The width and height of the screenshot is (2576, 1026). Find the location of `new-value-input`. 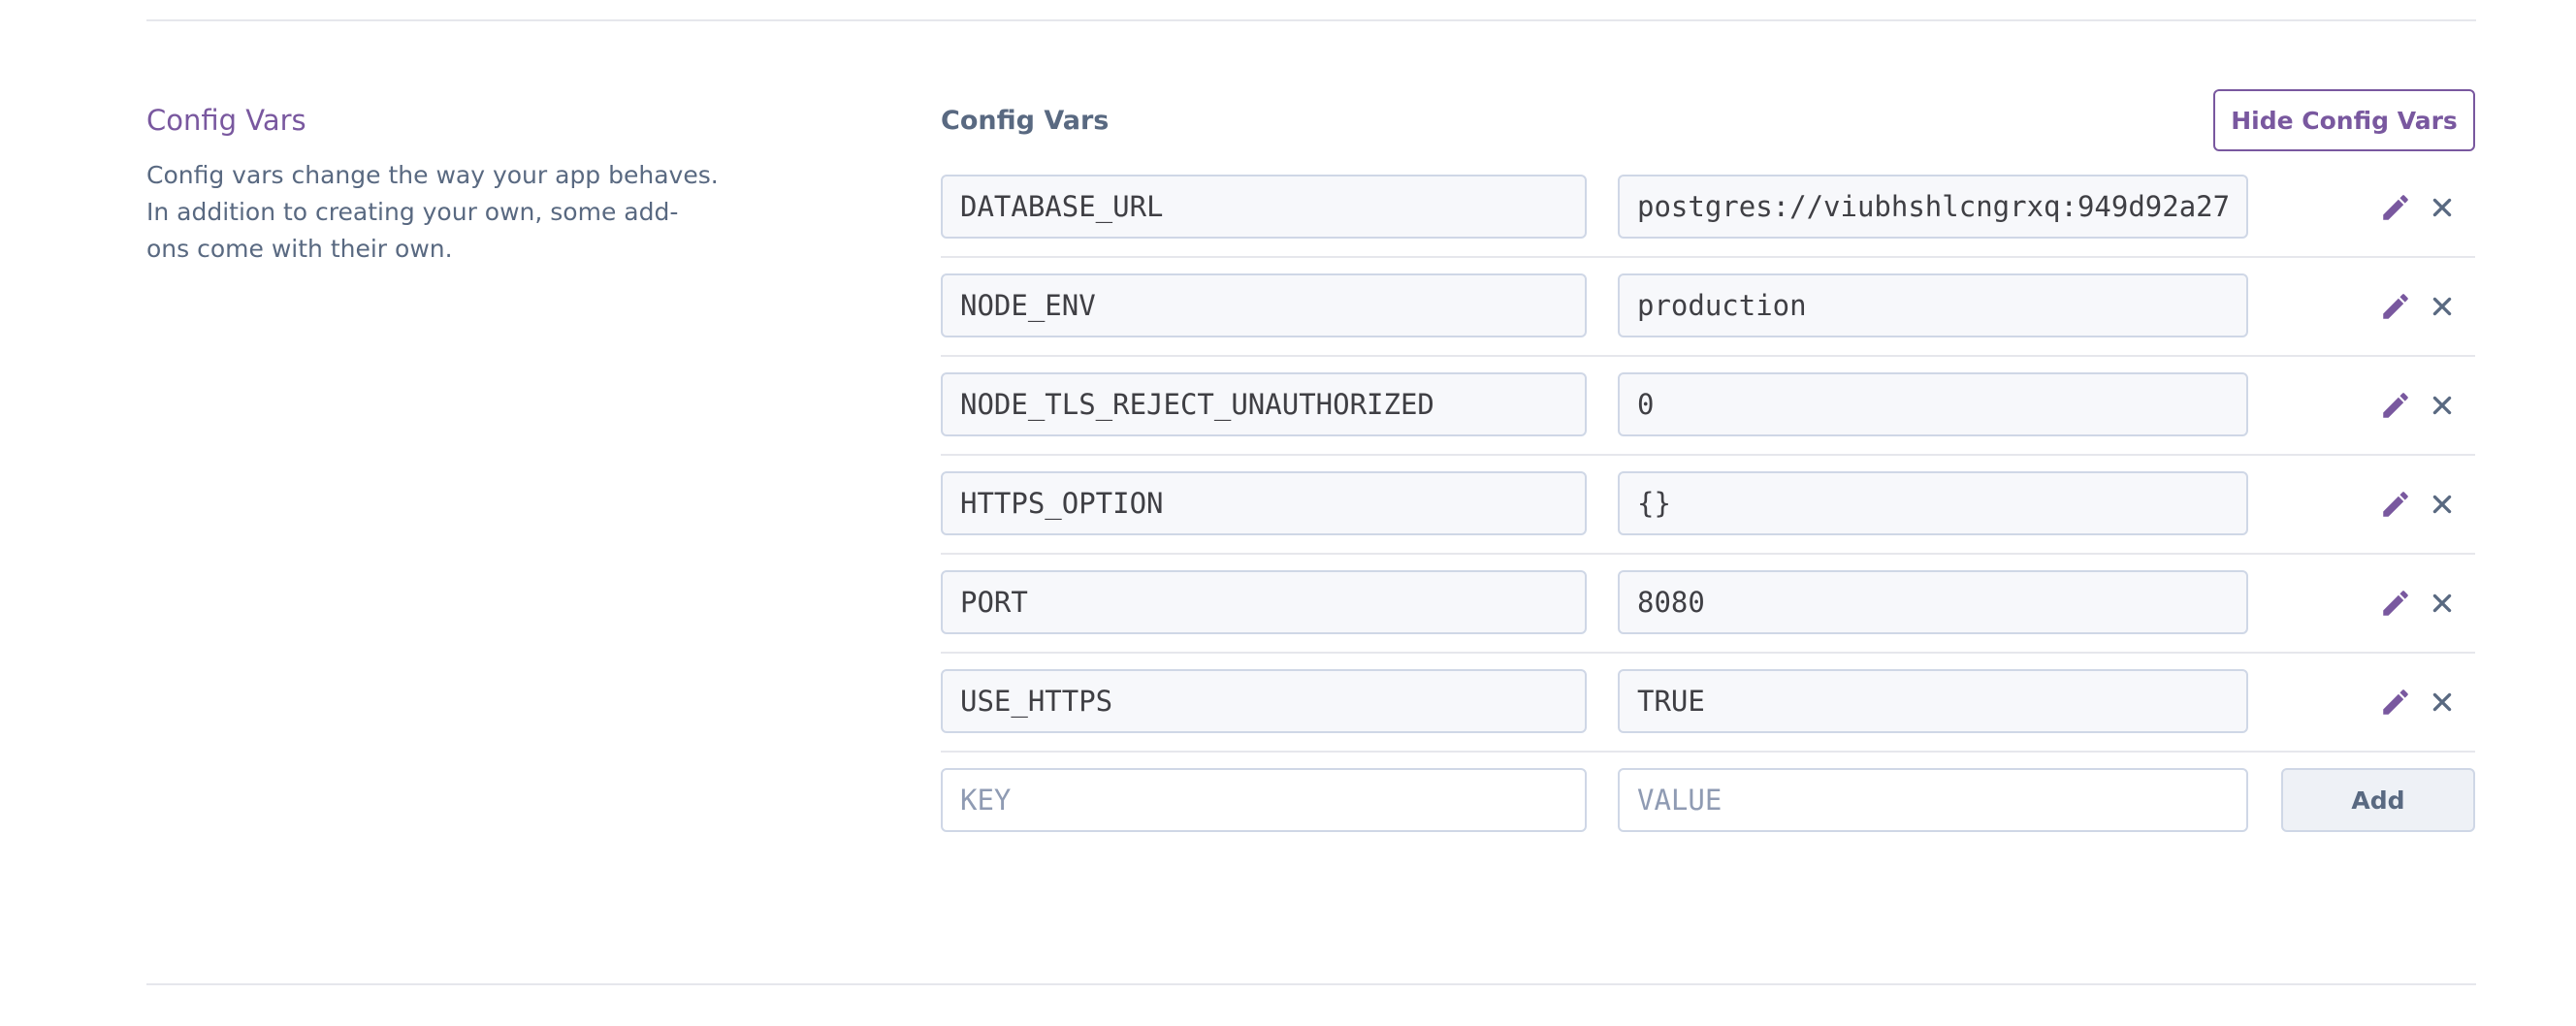

new-value-input is located at coordinates (1933, 800).